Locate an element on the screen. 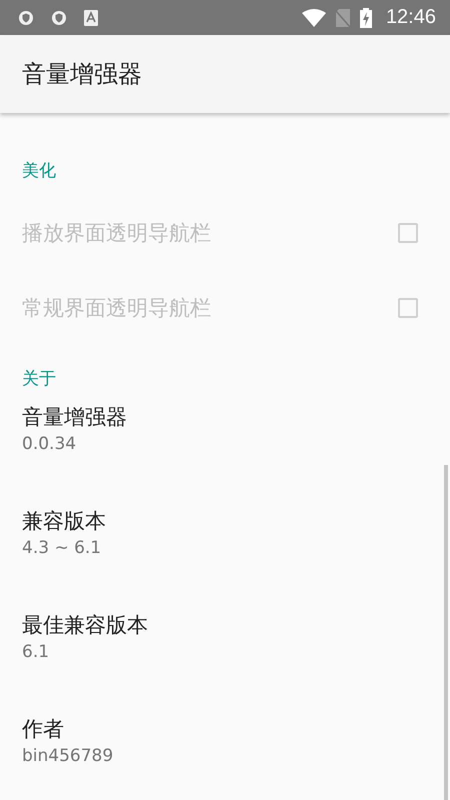 This screenshot has height=800, width=450. info-title: 音量增强器 is located at coordinates (75, 417).